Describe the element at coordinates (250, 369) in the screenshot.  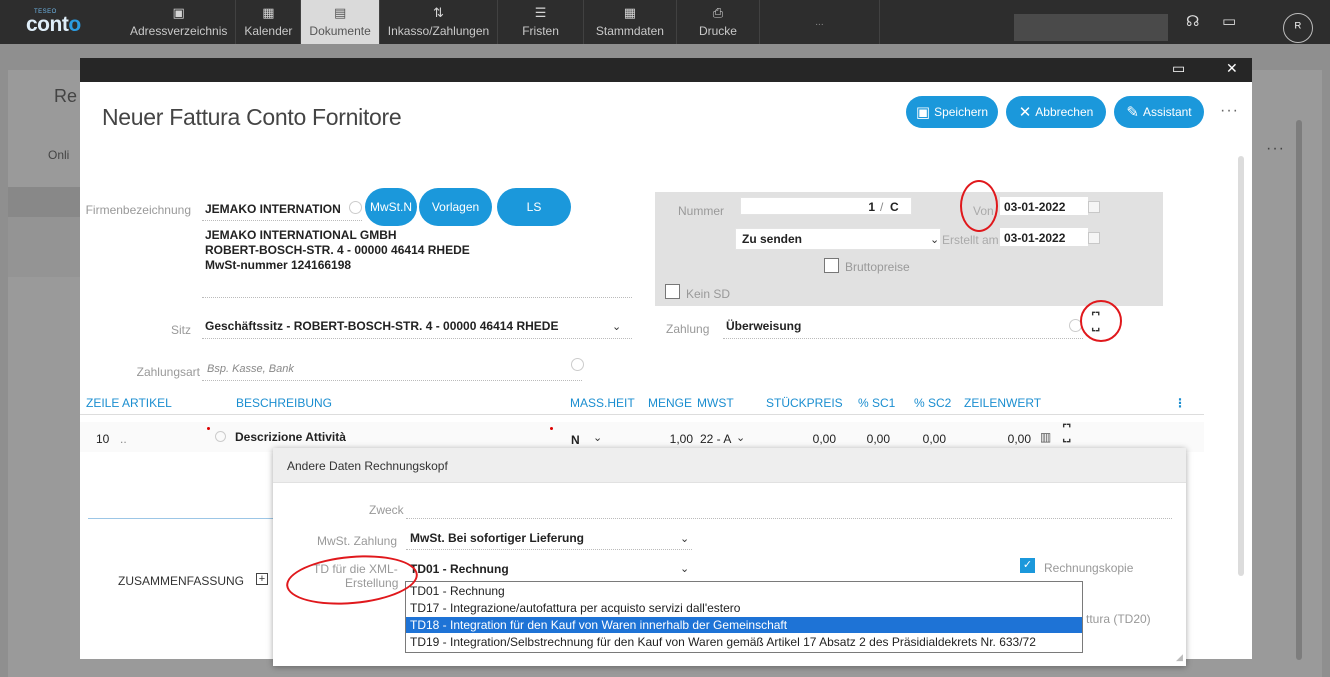
I see `zahlungsart-input: Bsp. Kasse, Bank` at that location.